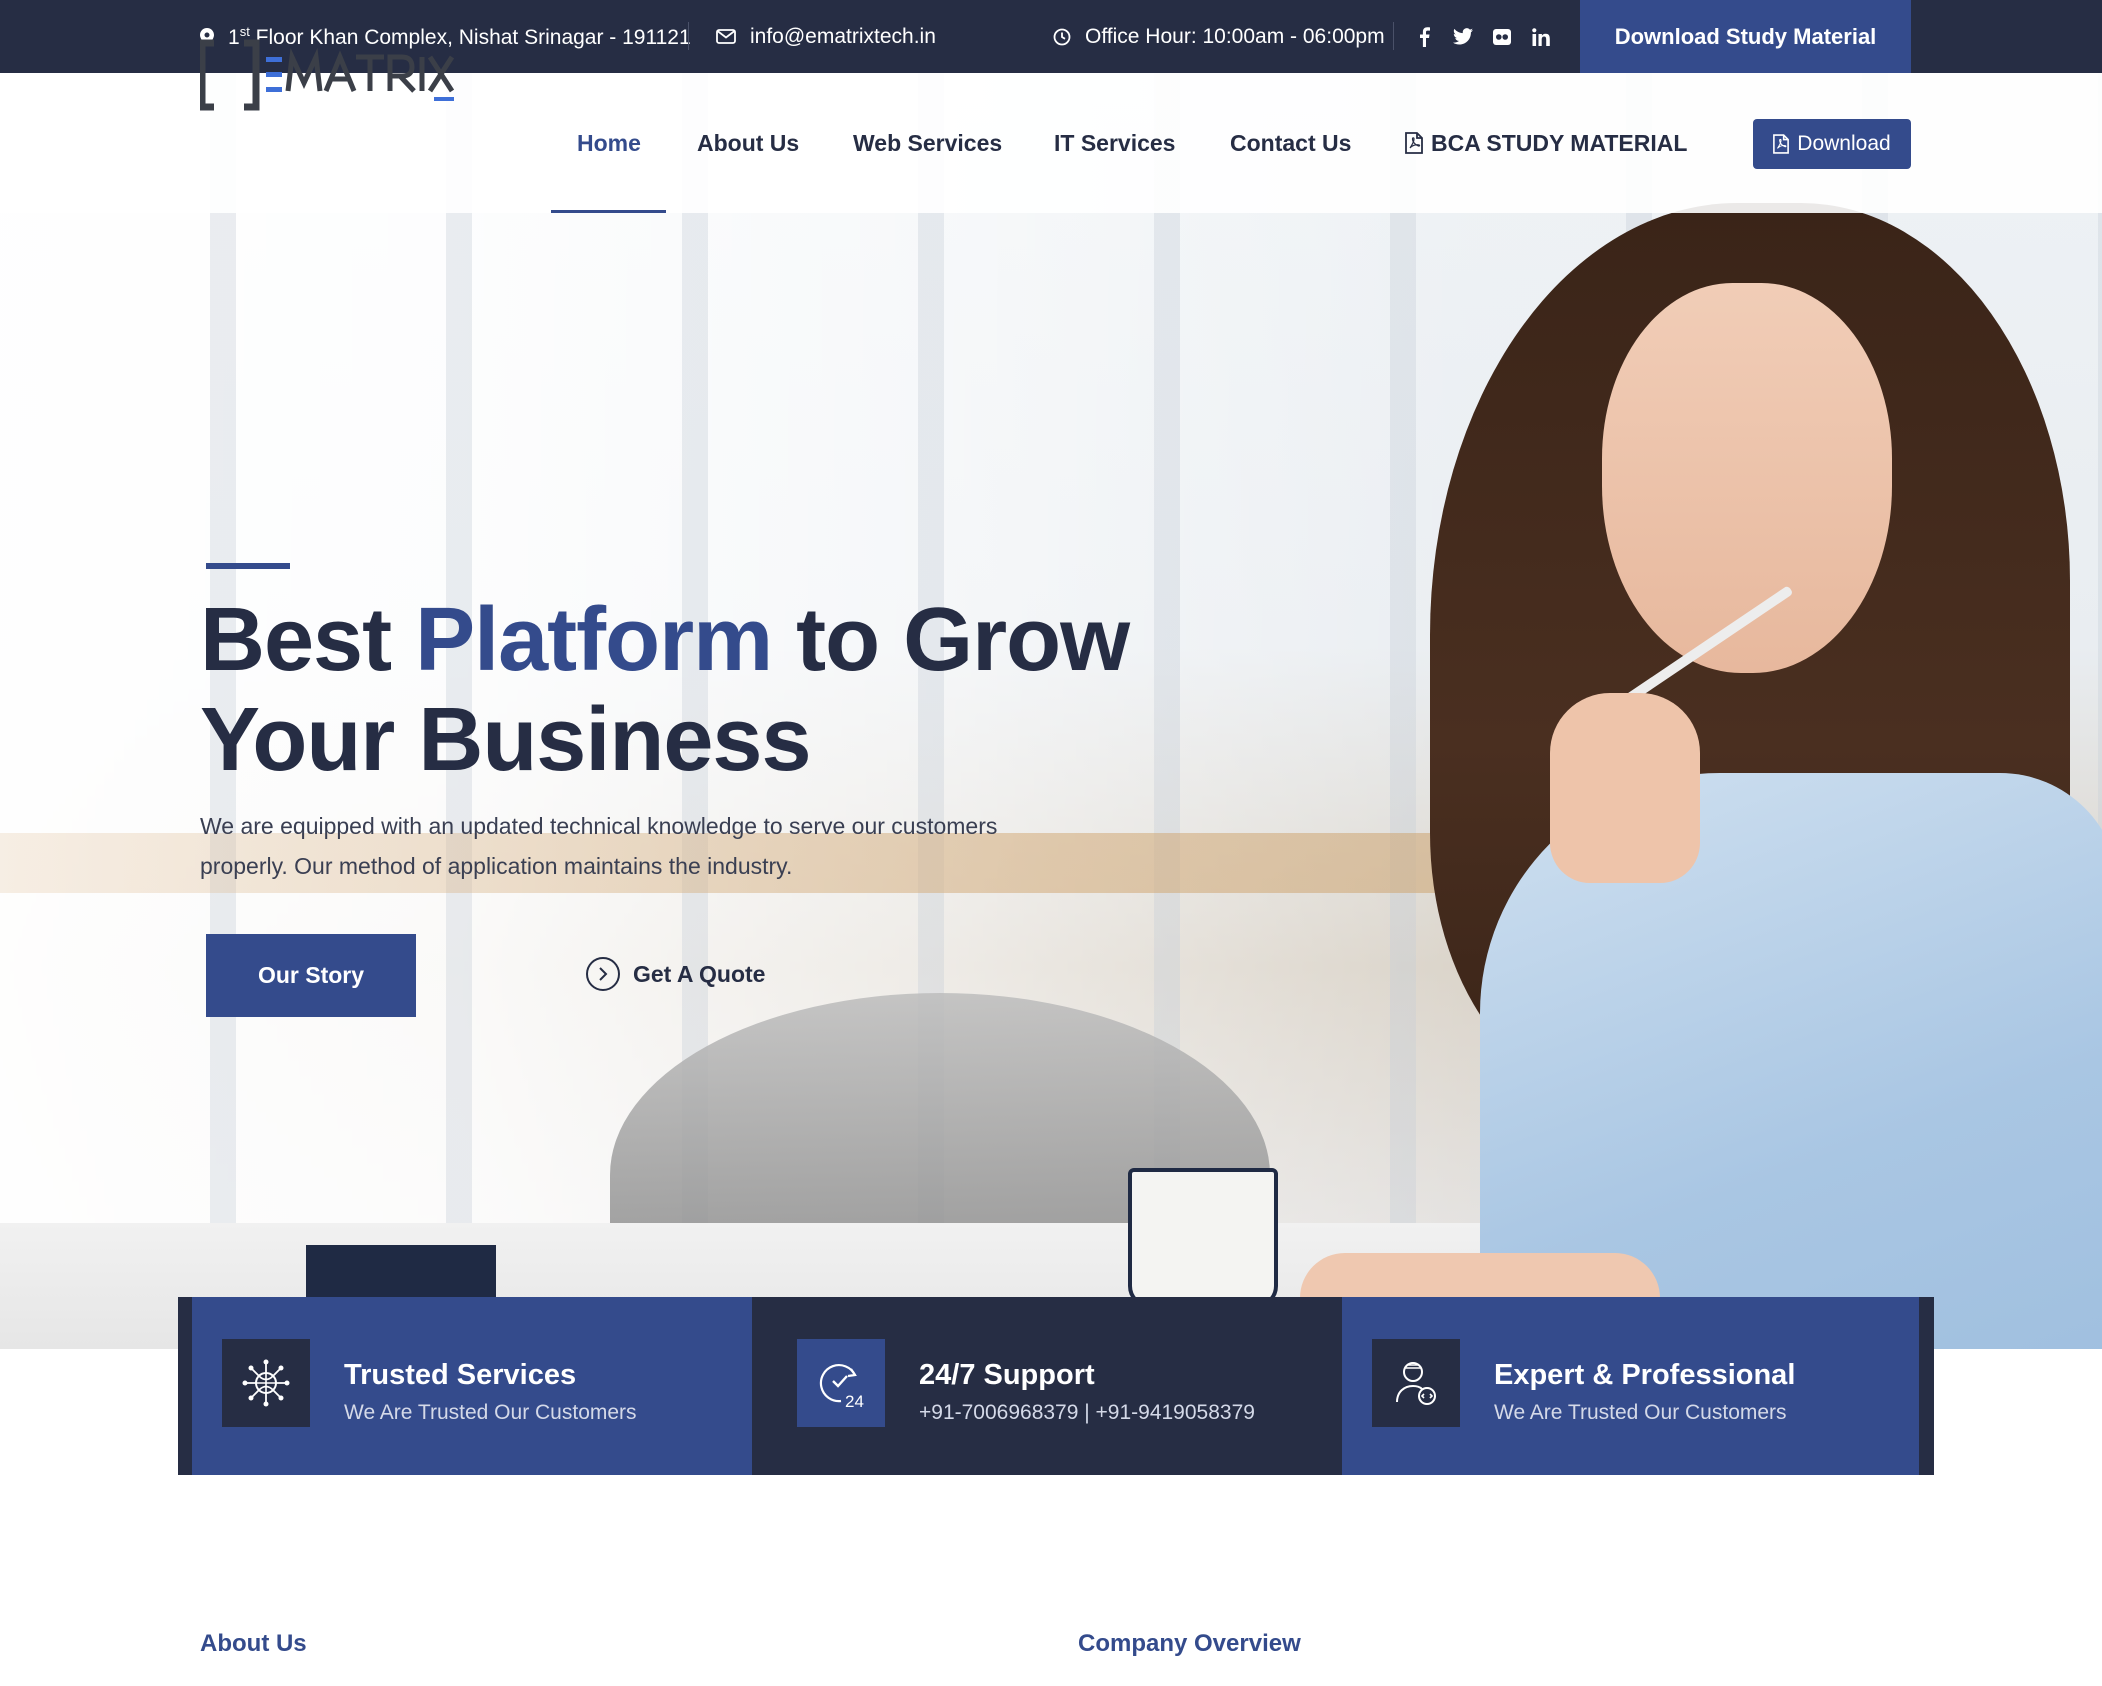 This screenshot has height=1686, width=2102. I want to click on facebook-icon, so click(1424, 36).